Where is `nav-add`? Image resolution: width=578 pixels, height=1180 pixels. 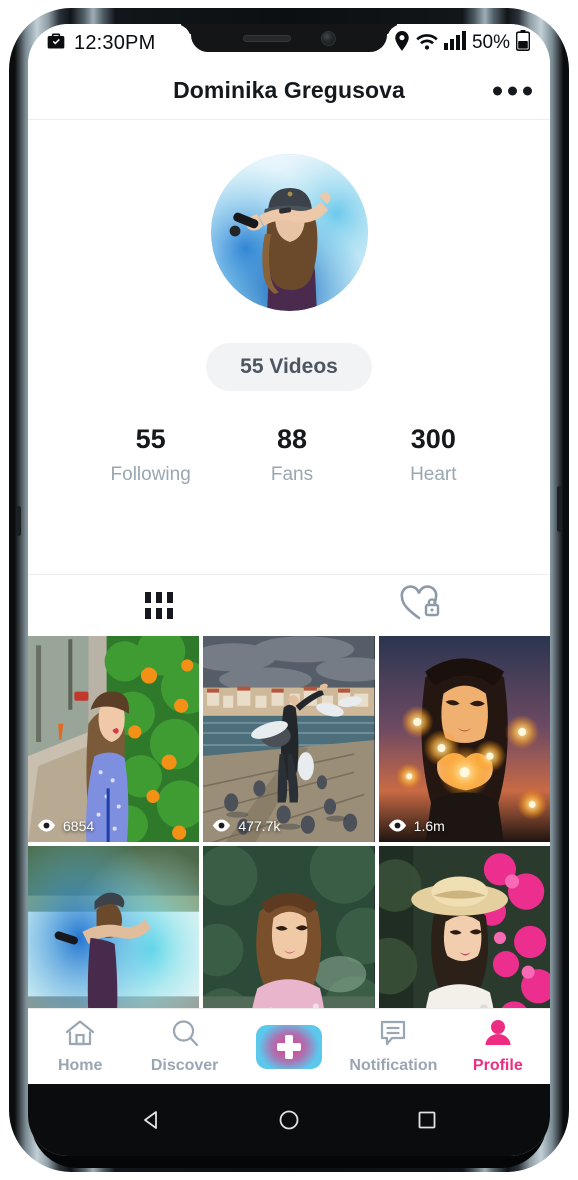
nav-add is located at coordinates (289, 1046).